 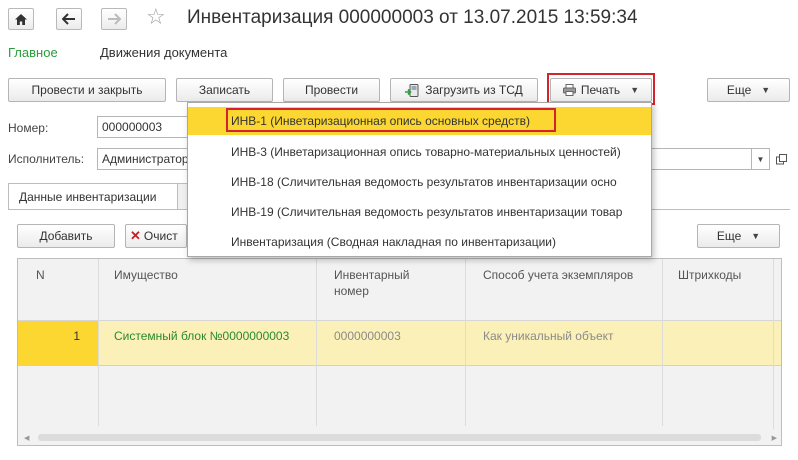 What do you see at coordinates (372, 275) in the screenshot?
I see `inventory-number-header-line1: Инвентарный` at bounding box center [372, 275].